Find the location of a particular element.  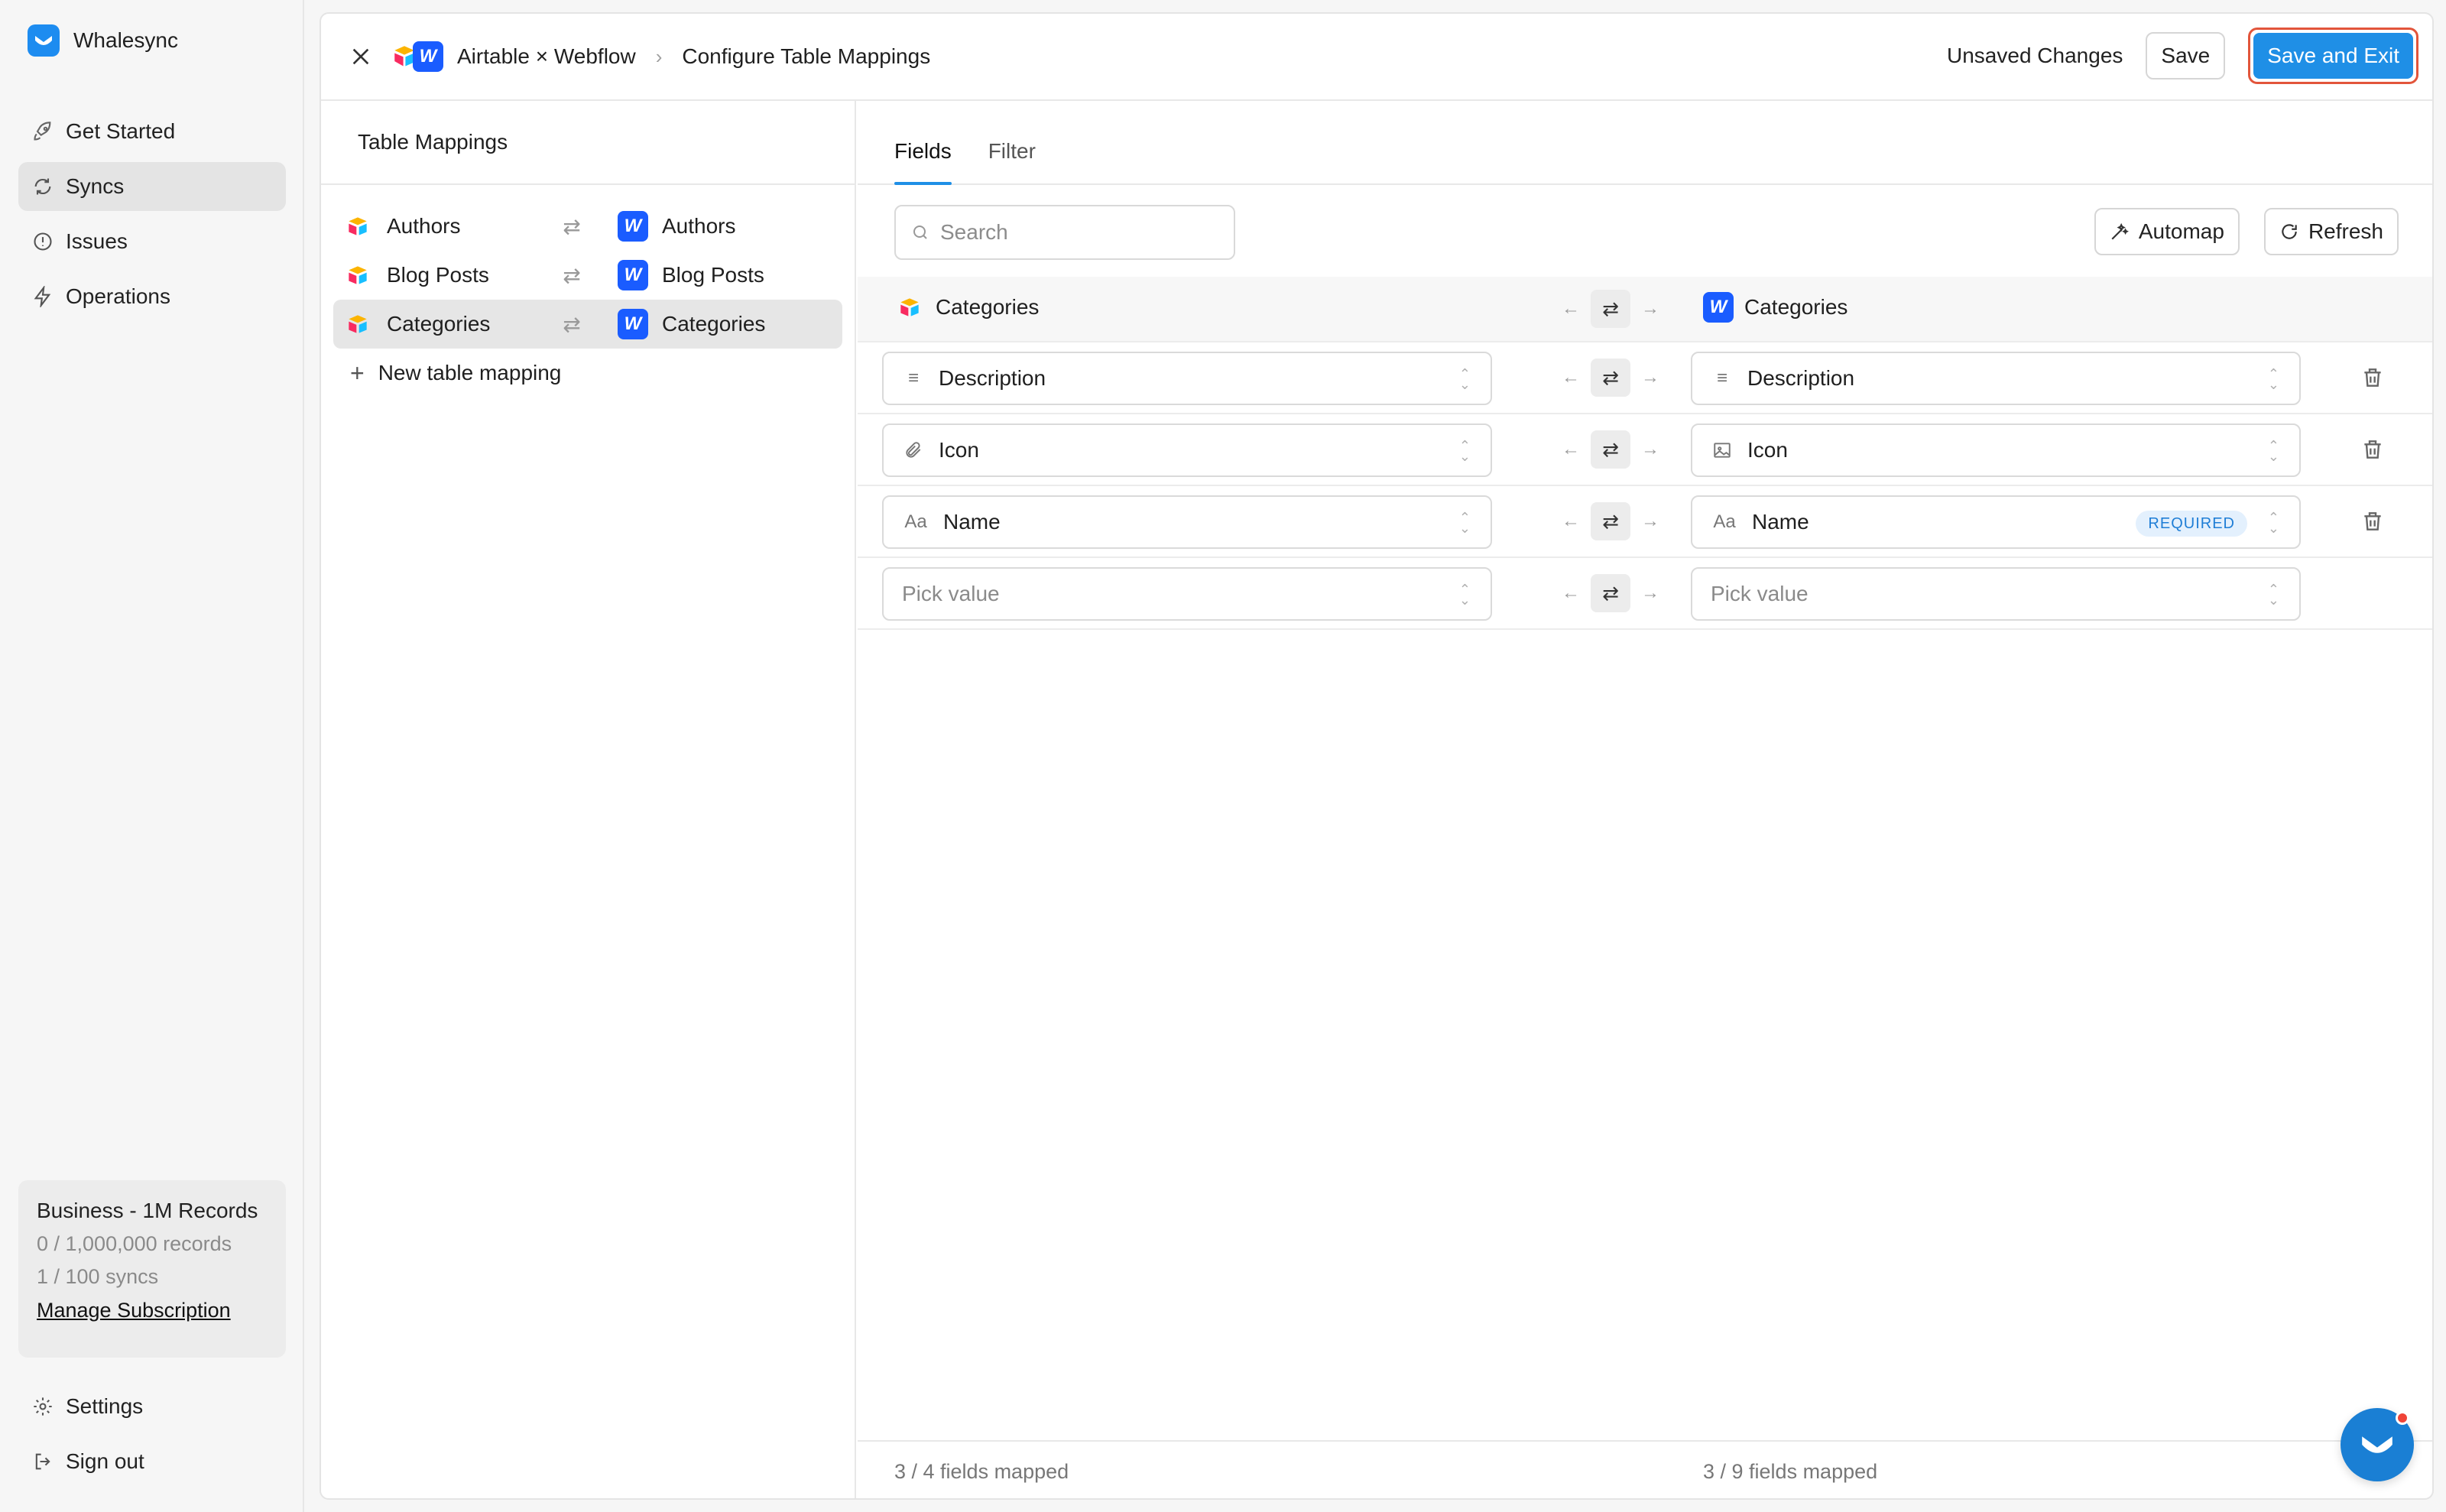

chat-whale-icon is located at coordinates (2377, 1444).